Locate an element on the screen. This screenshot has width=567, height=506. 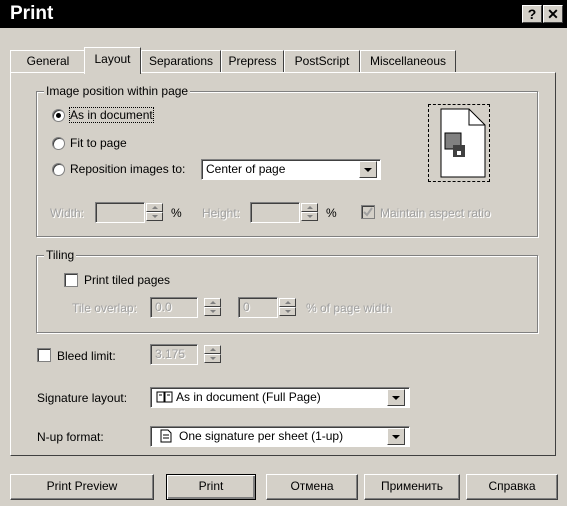
help-button: Справка is located at coordinates (512, 487).